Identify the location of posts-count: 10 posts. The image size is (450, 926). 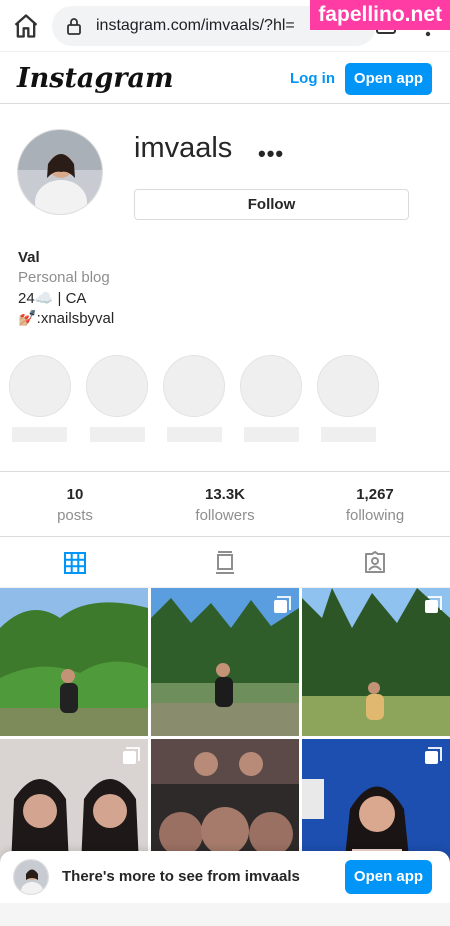
(75, 505).